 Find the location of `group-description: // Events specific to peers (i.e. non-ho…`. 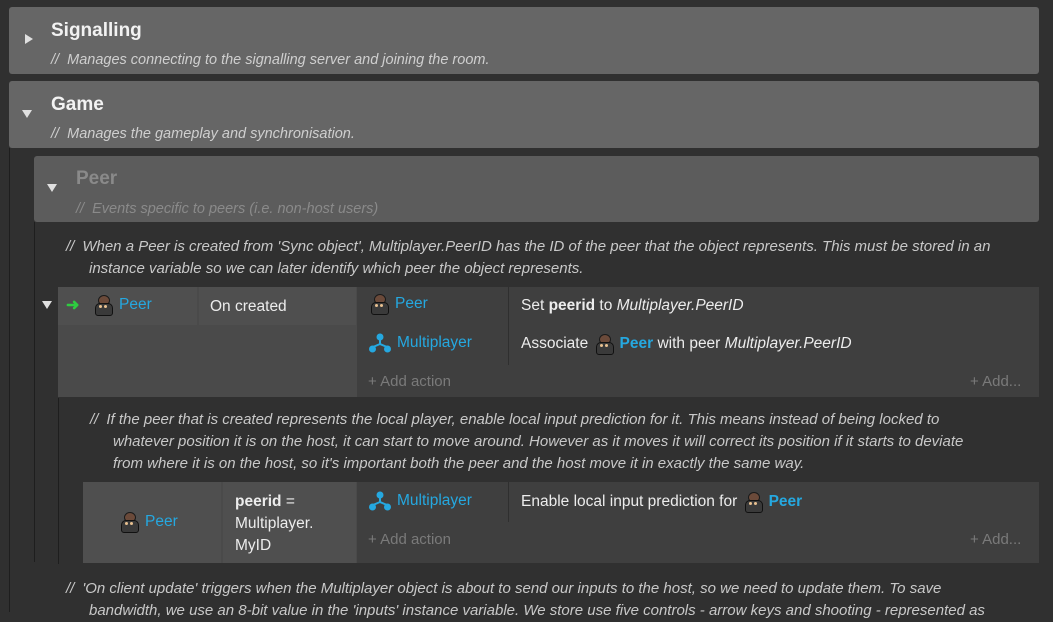

group-description: // Events specific to peers (i.e. non-ho… is located at coordinates (227, 209).